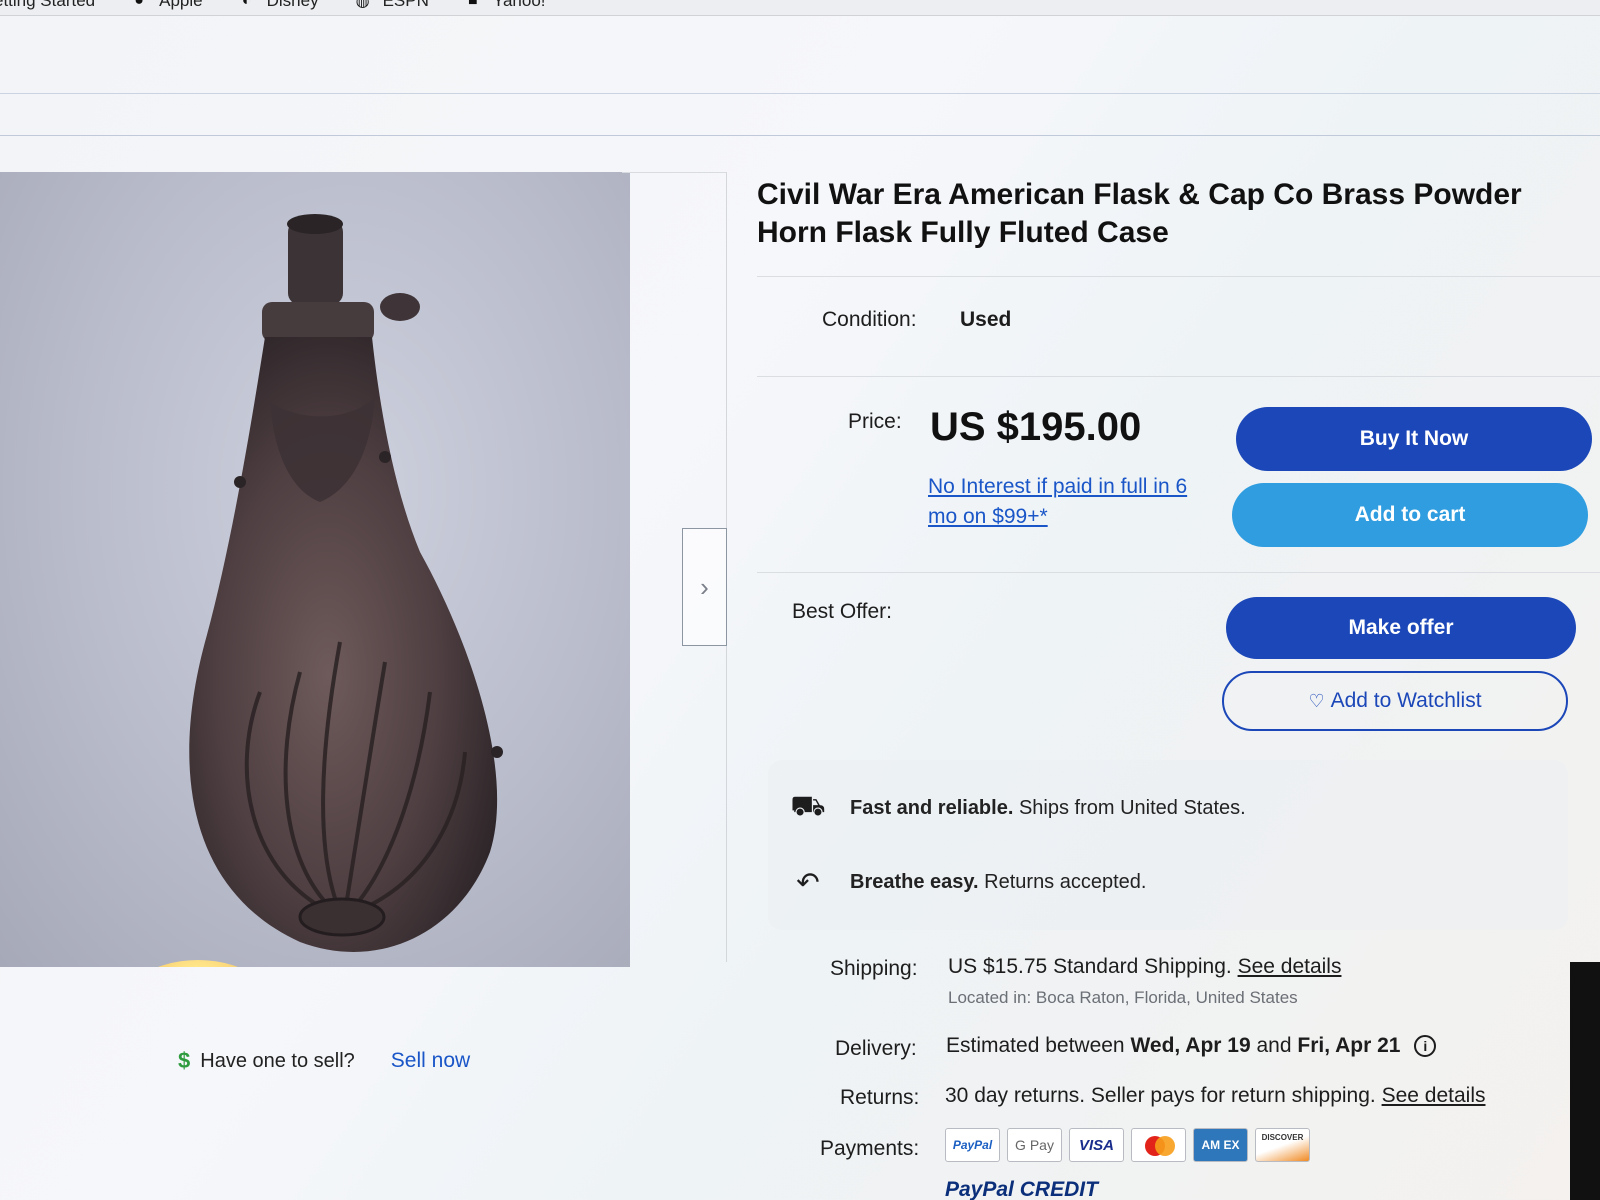  What do you see at coordinates (246, 4) in the screenshot?
I see `disney-icon: ◐` at bounding box center [246, 4].